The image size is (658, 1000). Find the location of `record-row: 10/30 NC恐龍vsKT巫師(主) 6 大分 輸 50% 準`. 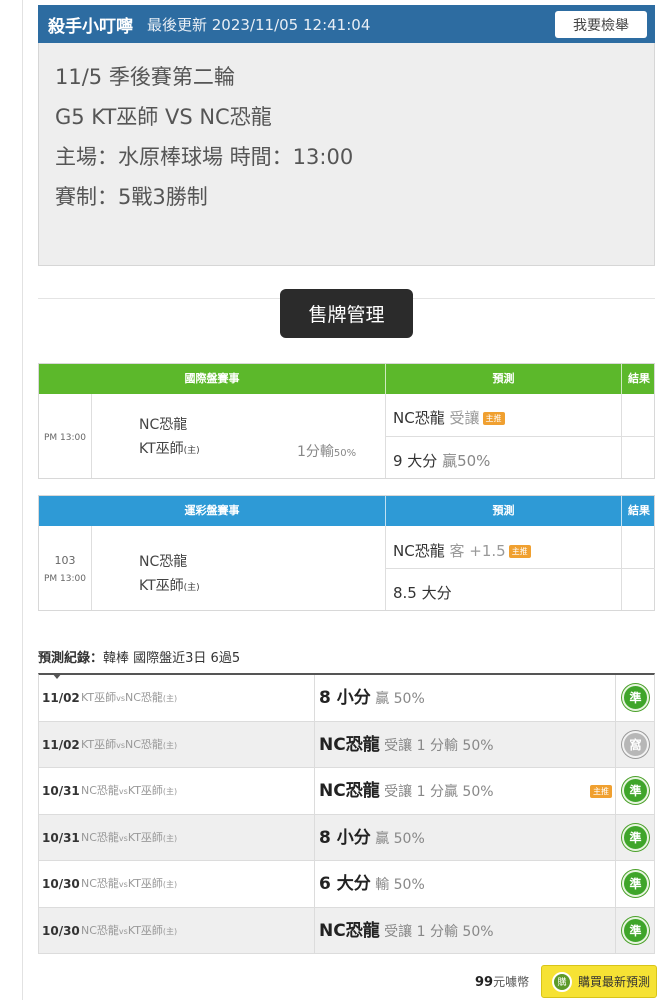

record-row: 10/30 NC恐龍vsKT巫師(主) 6 大分 輸 50% 準 is located at coordinates (346, 884).